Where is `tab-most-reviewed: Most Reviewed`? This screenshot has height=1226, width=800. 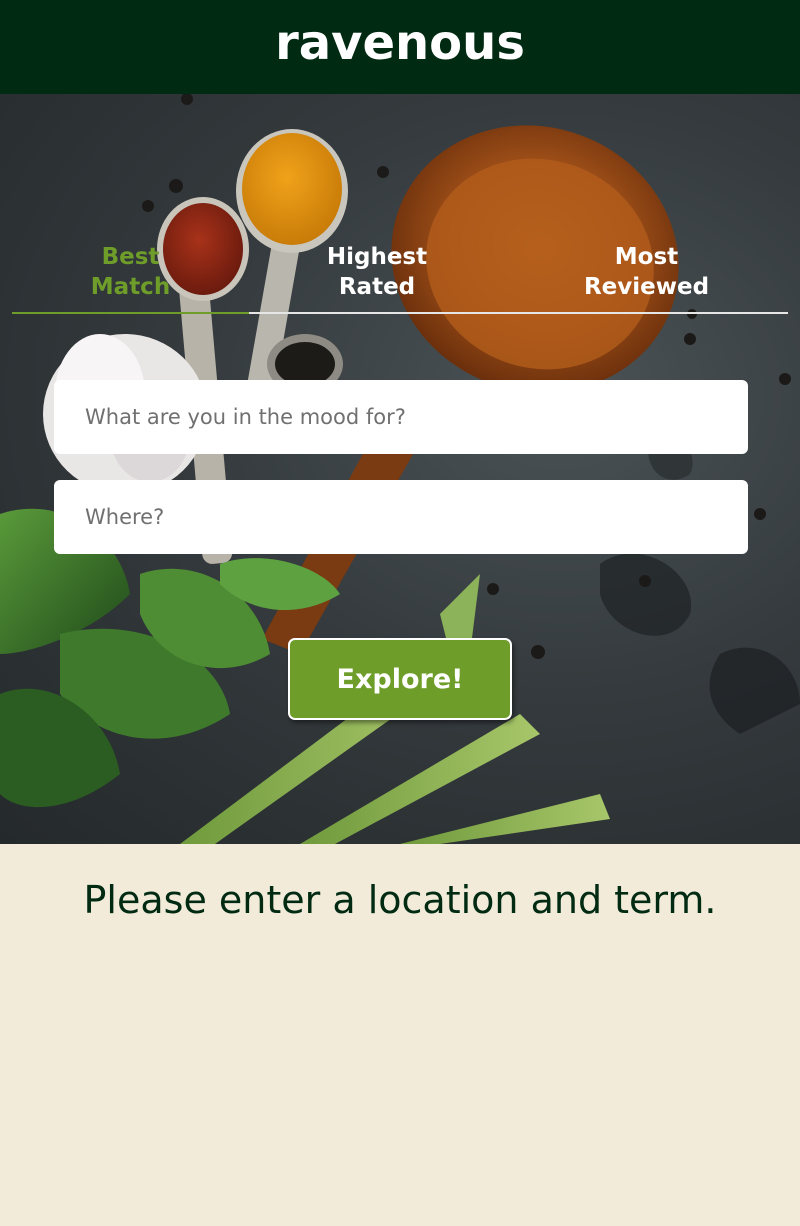 tab-most-reviewed: Most Reviewed is located at coordinates (646, 276).